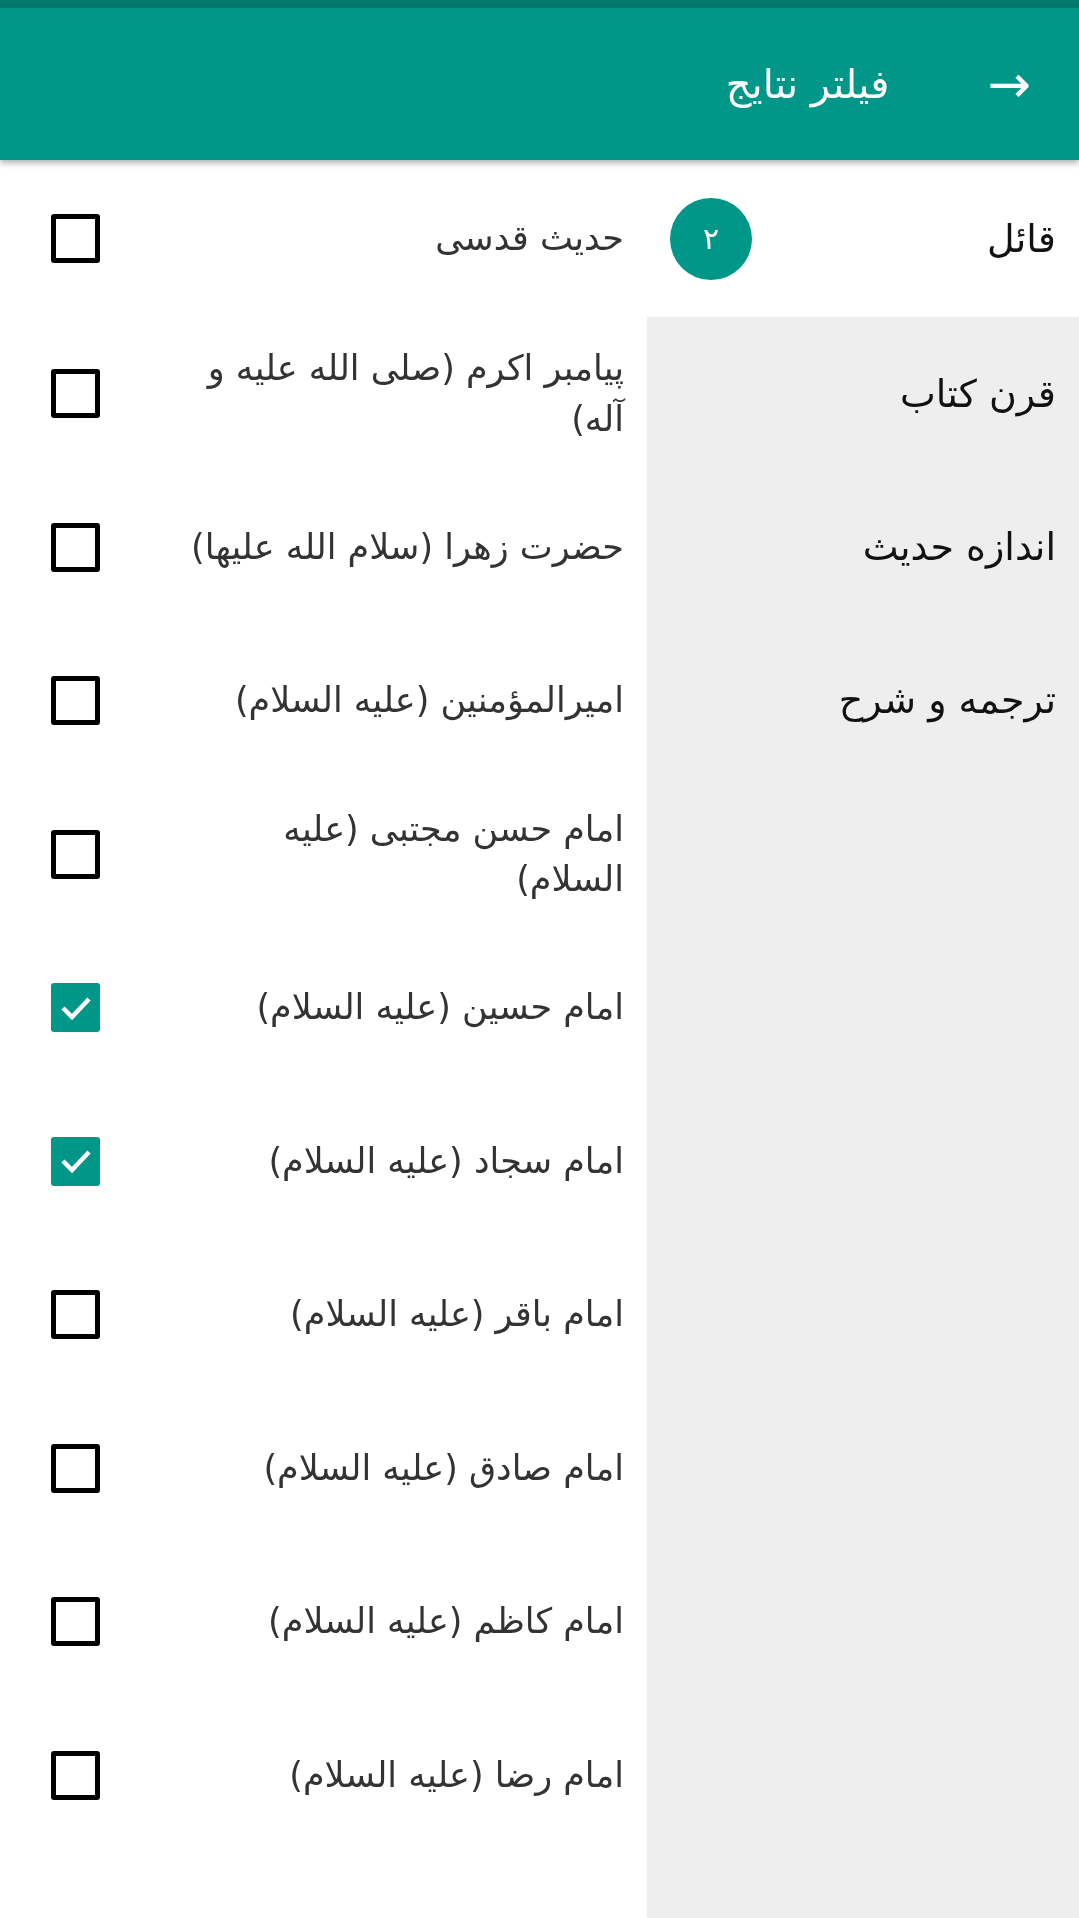  I want to click on check-icon, so click(75, 1161).